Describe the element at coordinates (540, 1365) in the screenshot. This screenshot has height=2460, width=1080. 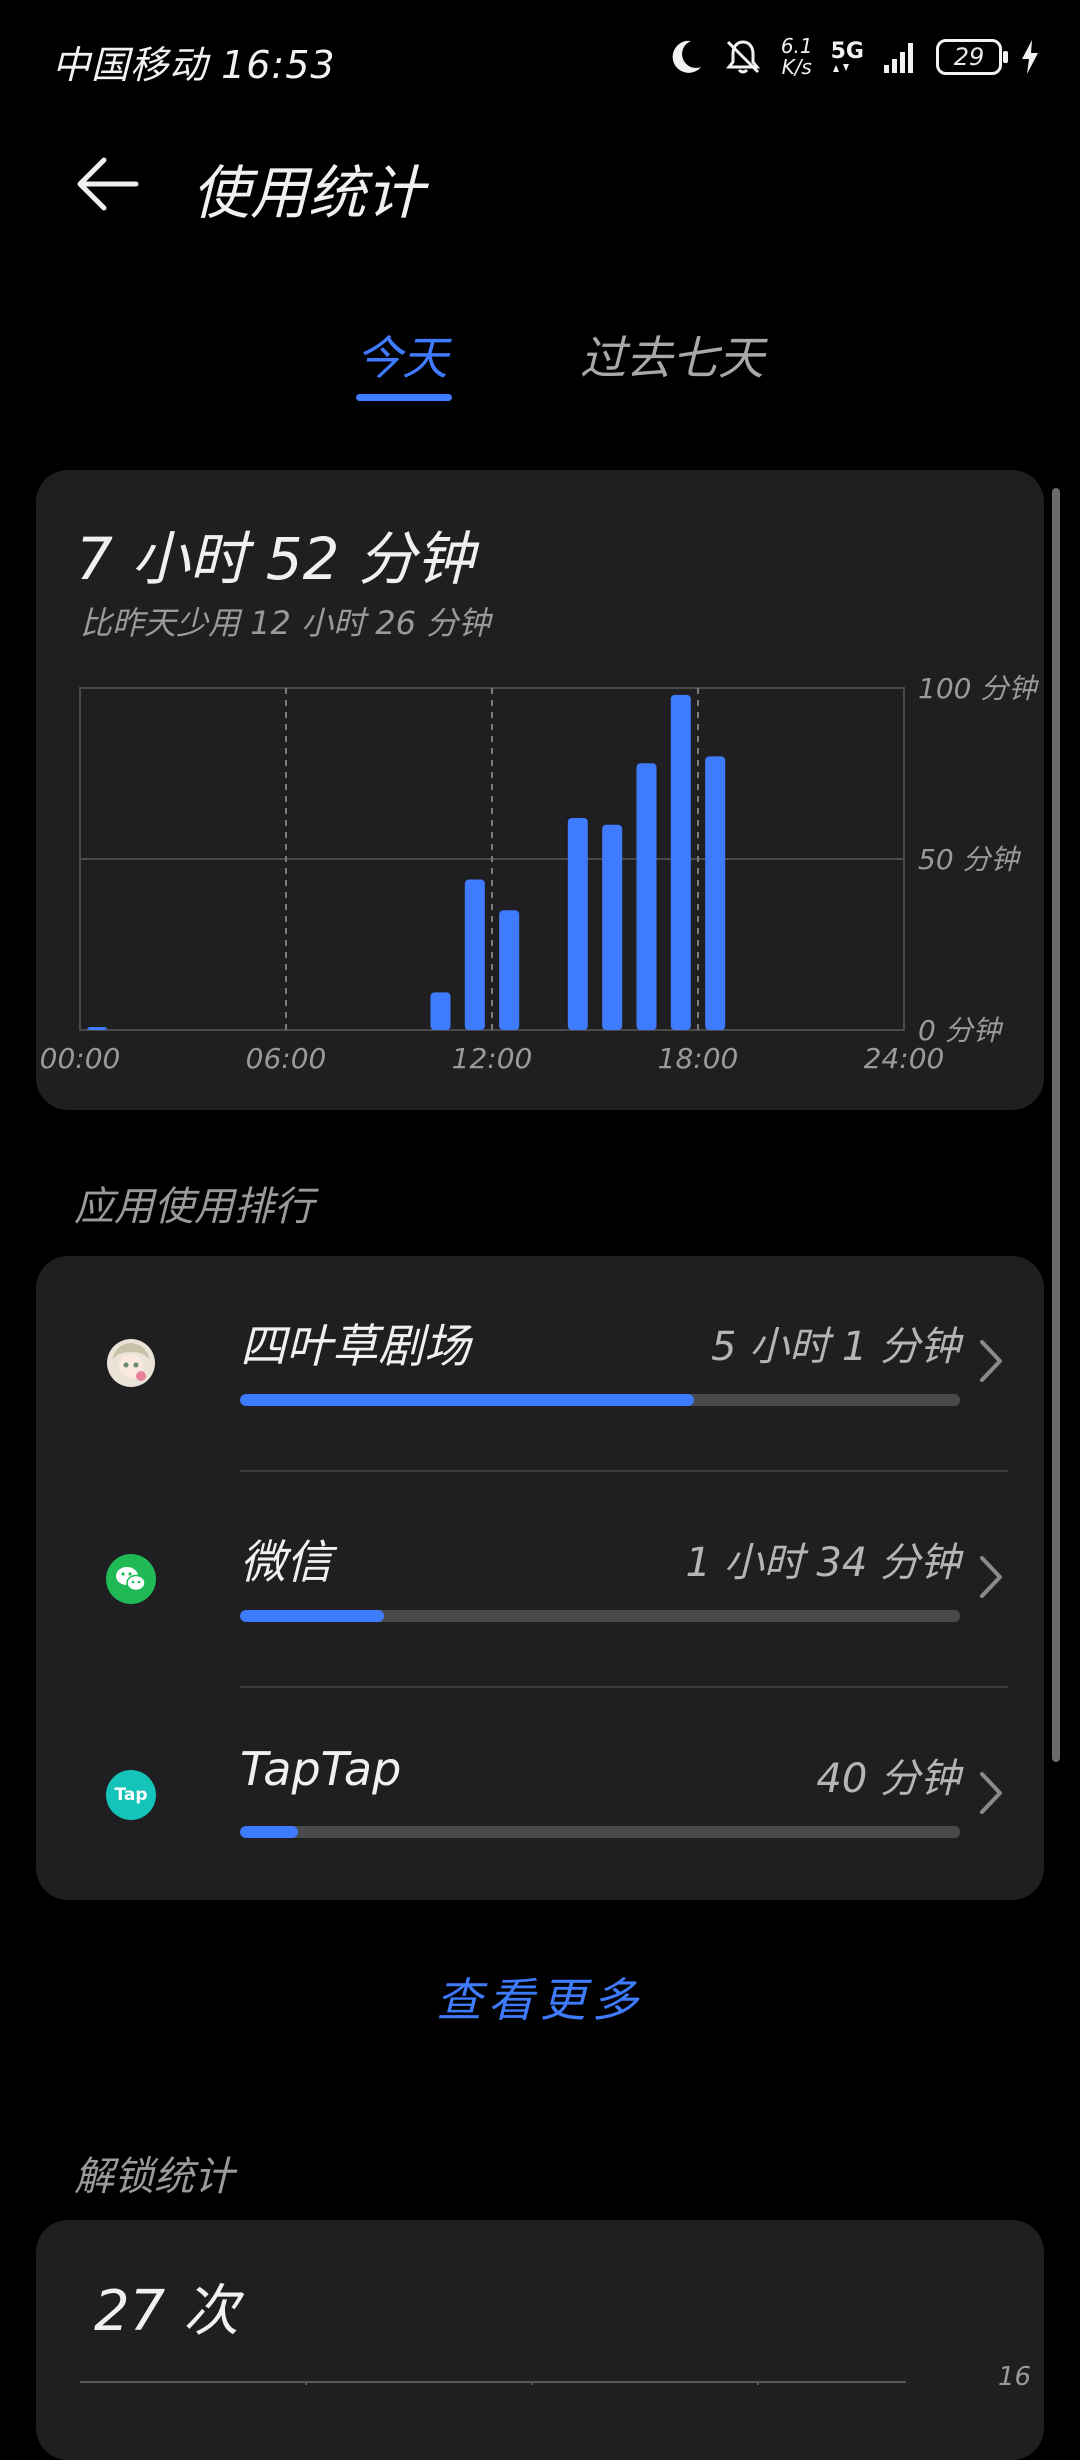
I see `app-row-clover-theater: 四叶草剧场 5 小时 1 分钟` at that location.